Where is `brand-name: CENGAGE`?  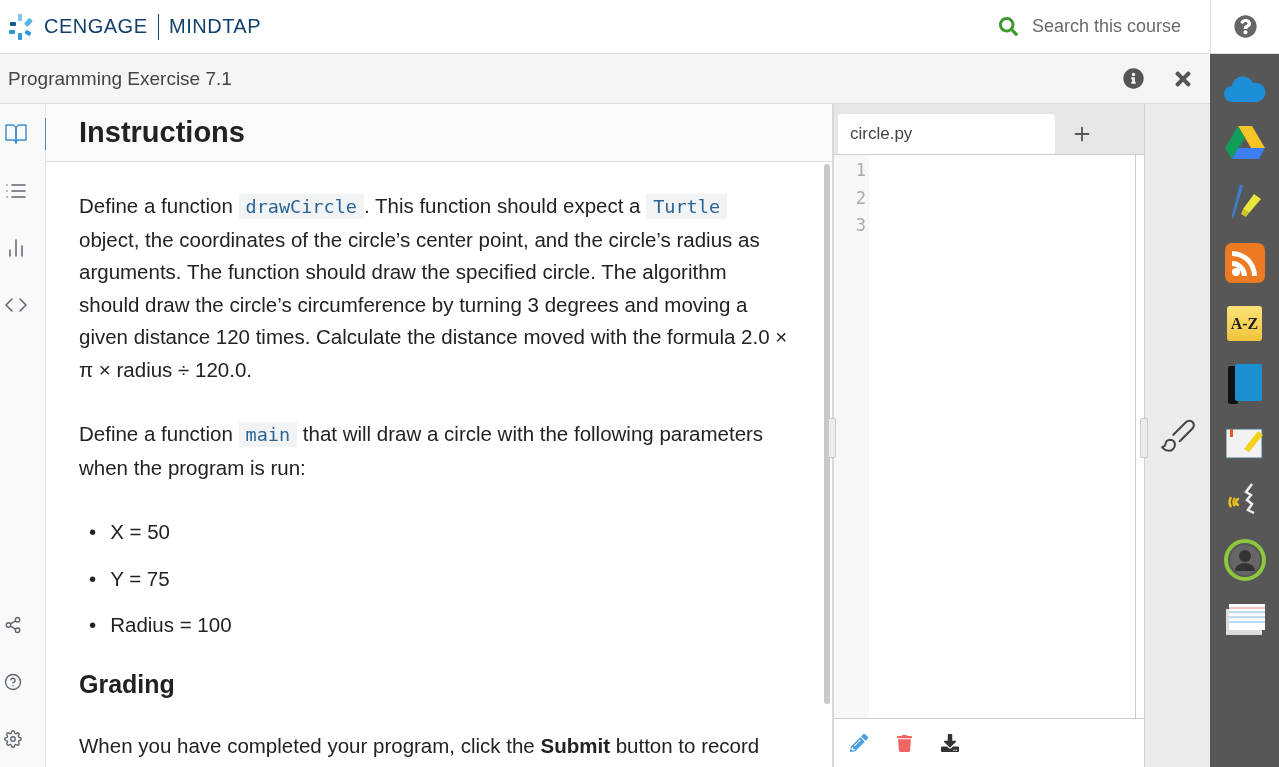
brand-name: CENGAGE is located at coordinates (96, 26).